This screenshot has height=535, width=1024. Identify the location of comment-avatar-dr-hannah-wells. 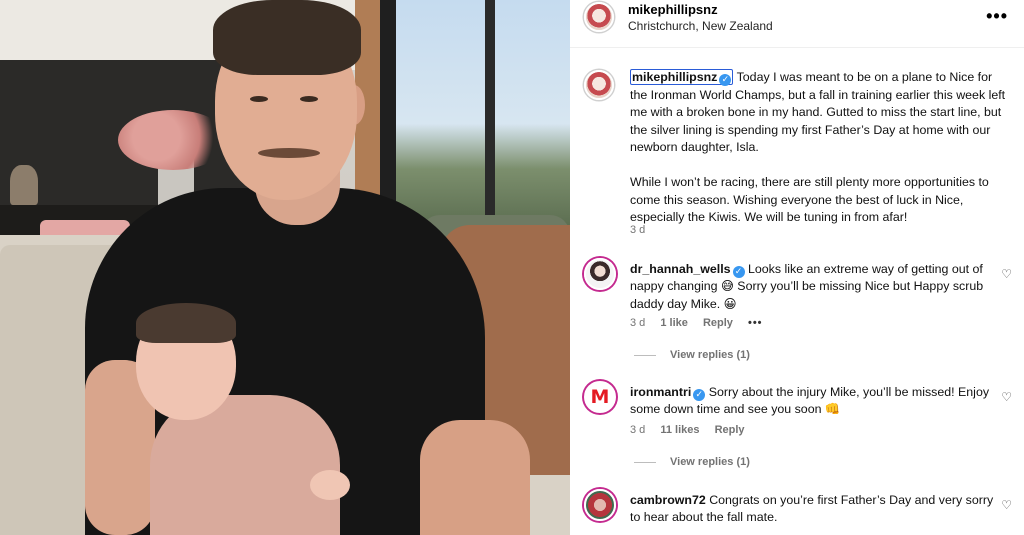
(600, 274).